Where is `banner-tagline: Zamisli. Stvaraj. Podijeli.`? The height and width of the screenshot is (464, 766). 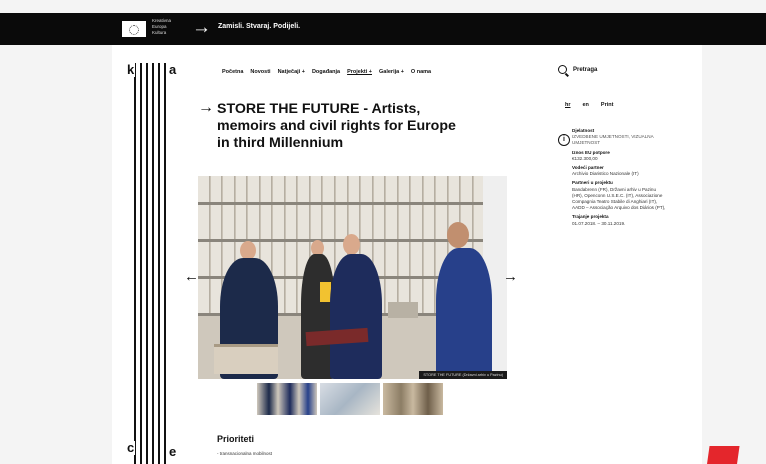 banner-tagline: Zamisli. Stvaraj. Podijeli. is located at coordinates (259, 26).